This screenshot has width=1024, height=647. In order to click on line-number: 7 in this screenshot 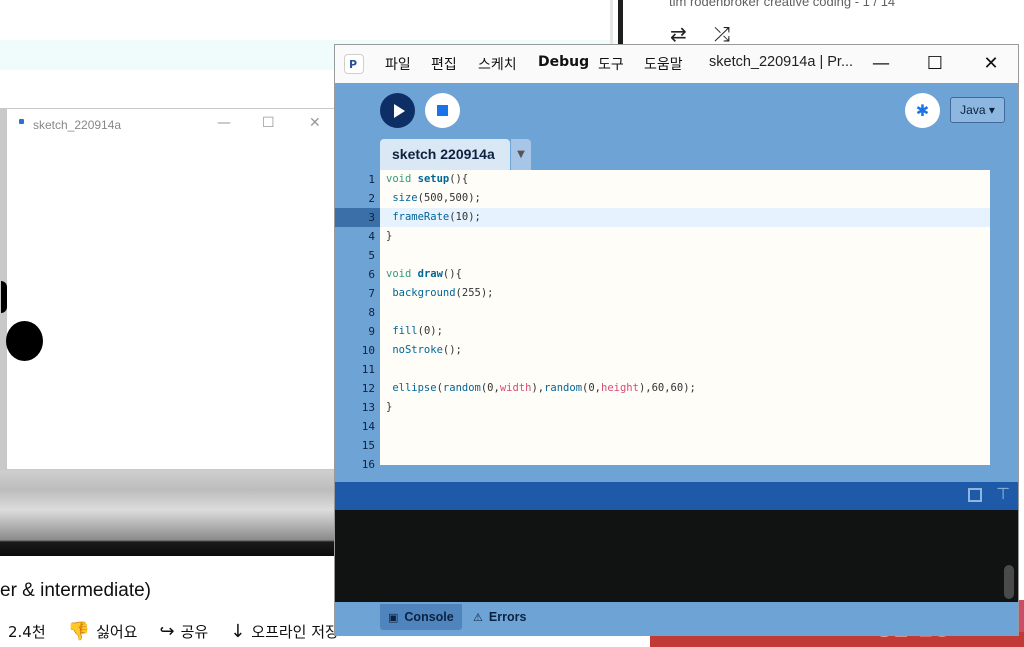, I will do `click(371, 293)`.